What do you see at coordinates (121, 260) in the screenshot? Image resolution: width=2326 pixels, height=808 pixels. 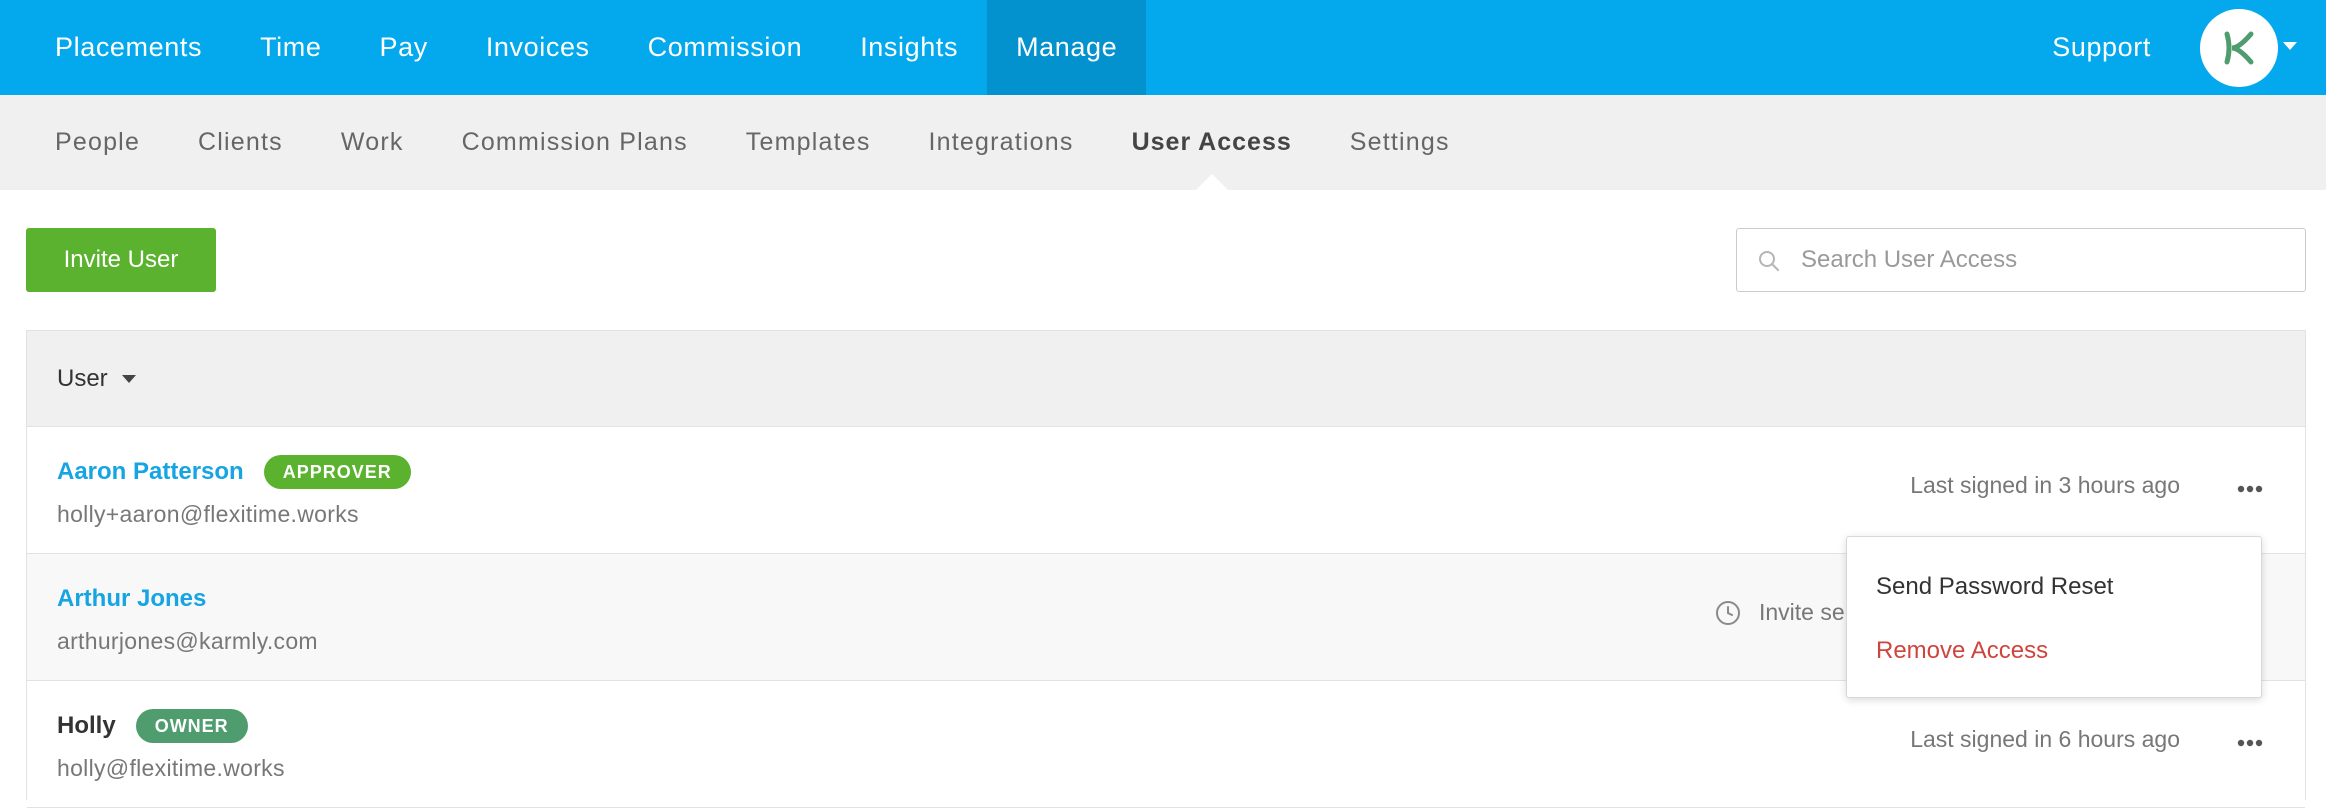 I see `invite-user-button: Invite User` at bounding box center [121, 260].